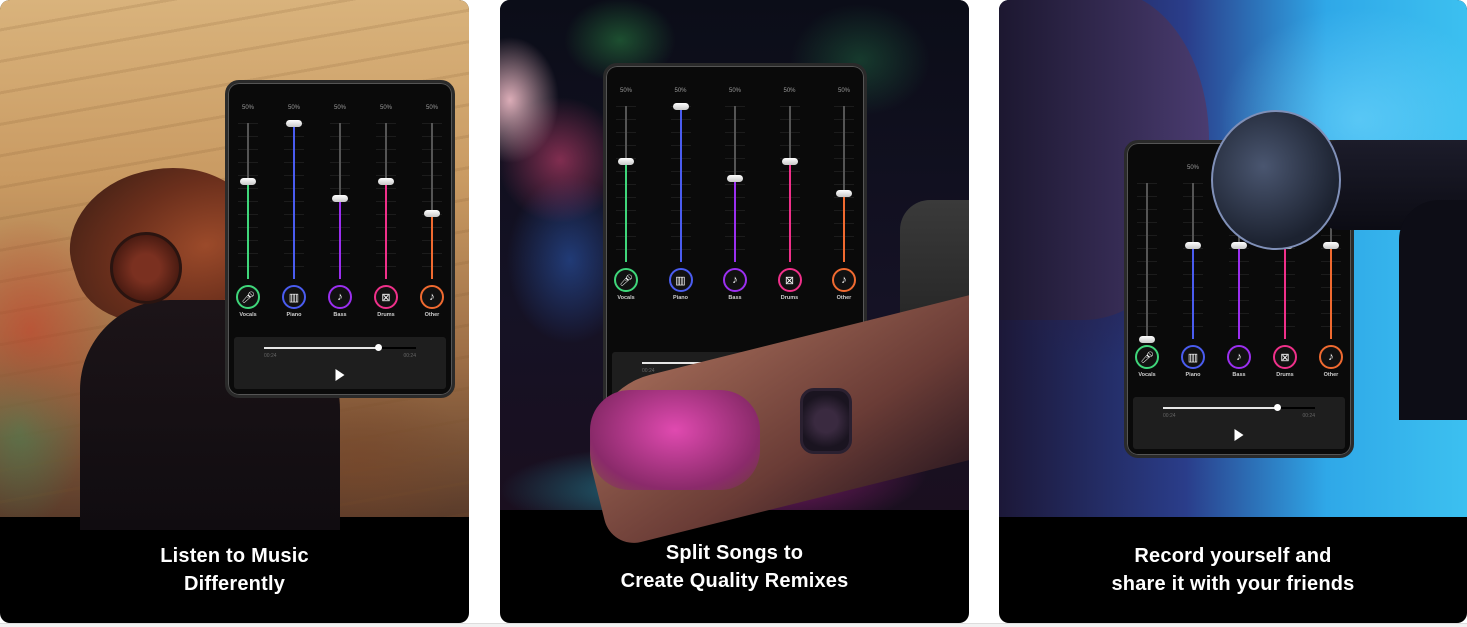  I want to click on channel-piano: 50% ▥ Piano, so click(1193, 268).